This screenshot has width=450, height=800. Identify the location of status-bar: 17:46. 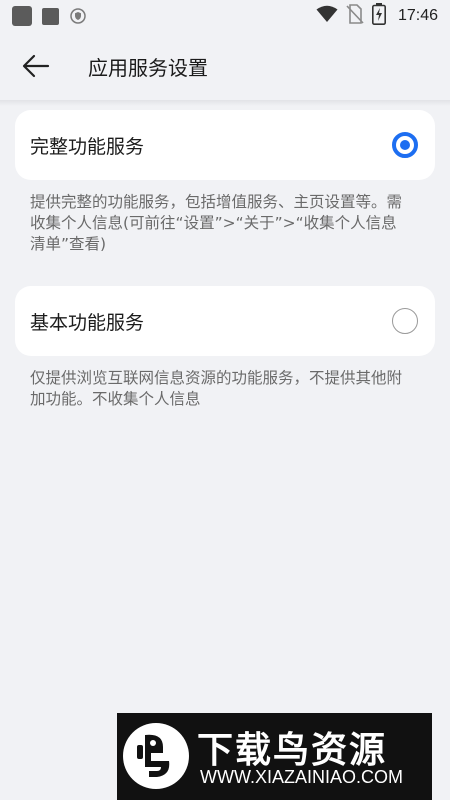
(225, 16).